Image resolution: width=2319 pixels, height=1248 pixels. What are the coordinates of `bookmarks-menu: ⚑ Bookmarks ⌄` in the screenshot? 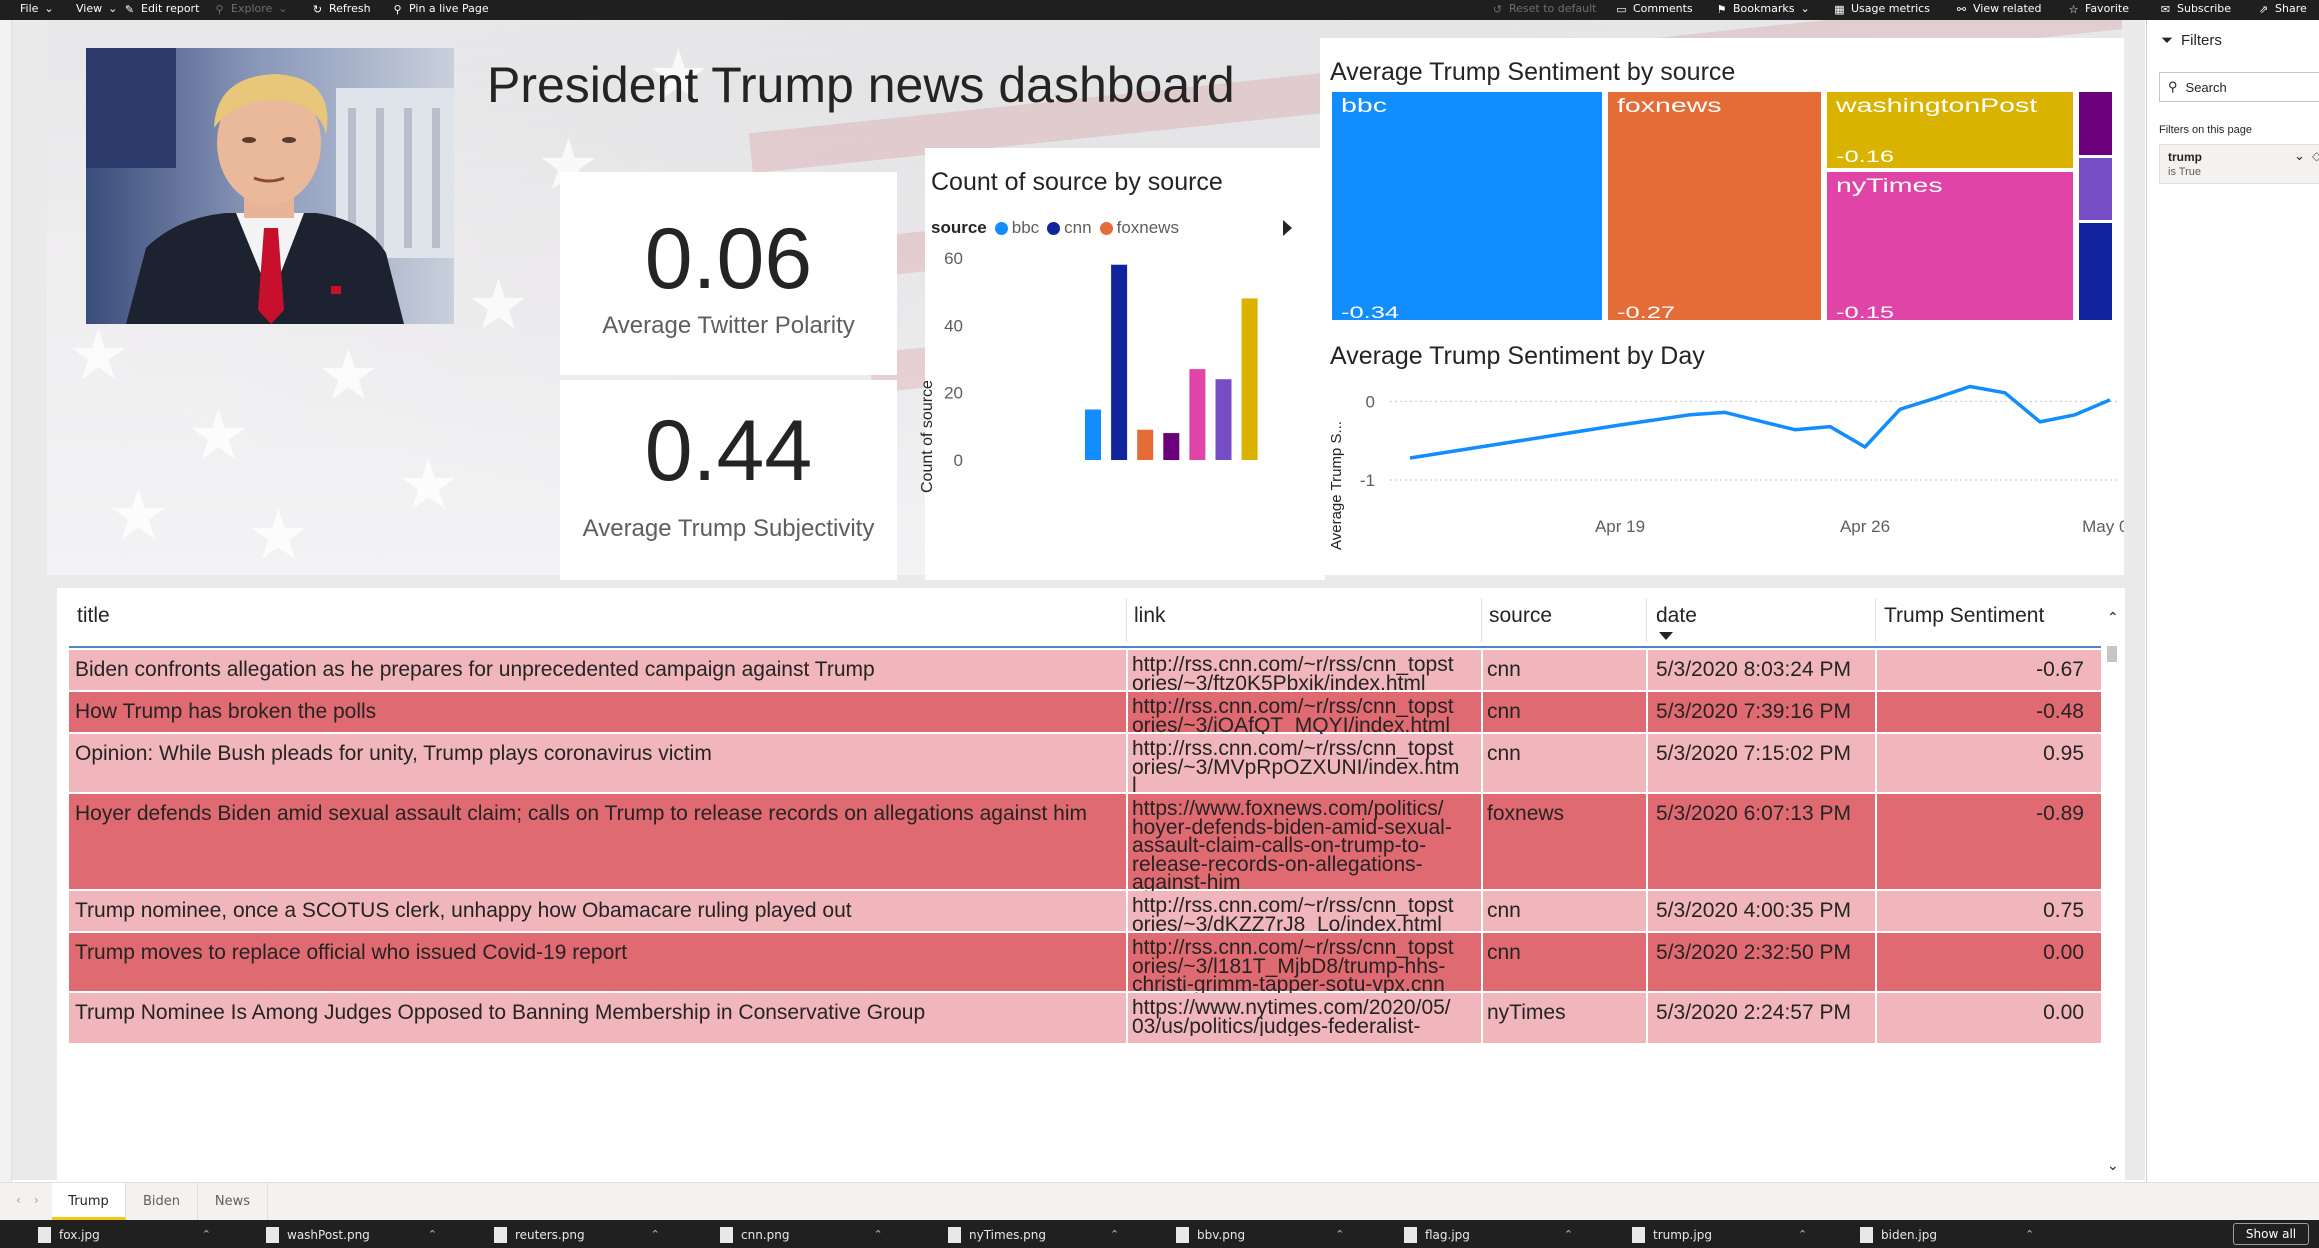 It's located at (1763, 9).